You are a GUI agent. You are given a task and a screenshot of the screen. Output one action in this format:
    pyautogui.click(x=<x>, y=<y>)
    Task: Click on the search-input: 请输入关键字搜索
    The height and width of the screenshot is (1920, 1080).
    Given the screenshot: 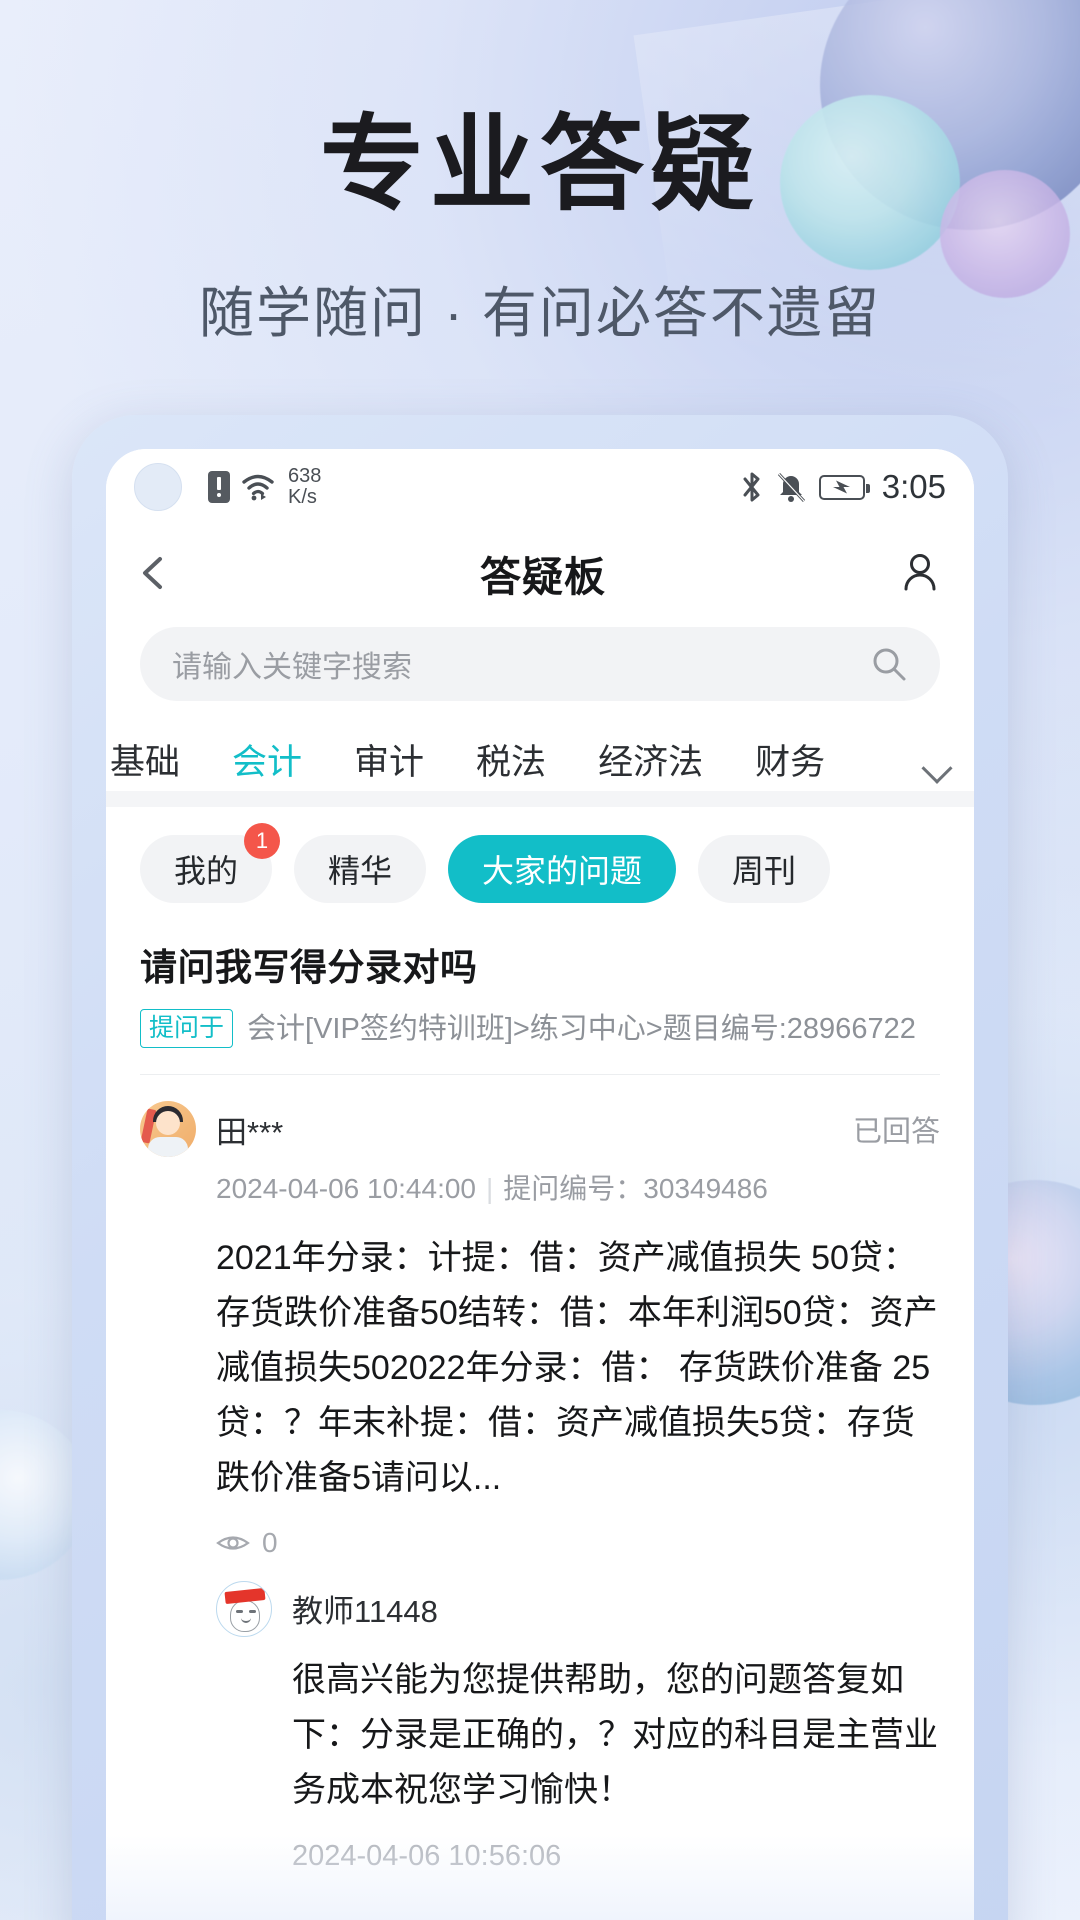 What is the action you would take?
    pyautogui.click(x=540, y=664)
    